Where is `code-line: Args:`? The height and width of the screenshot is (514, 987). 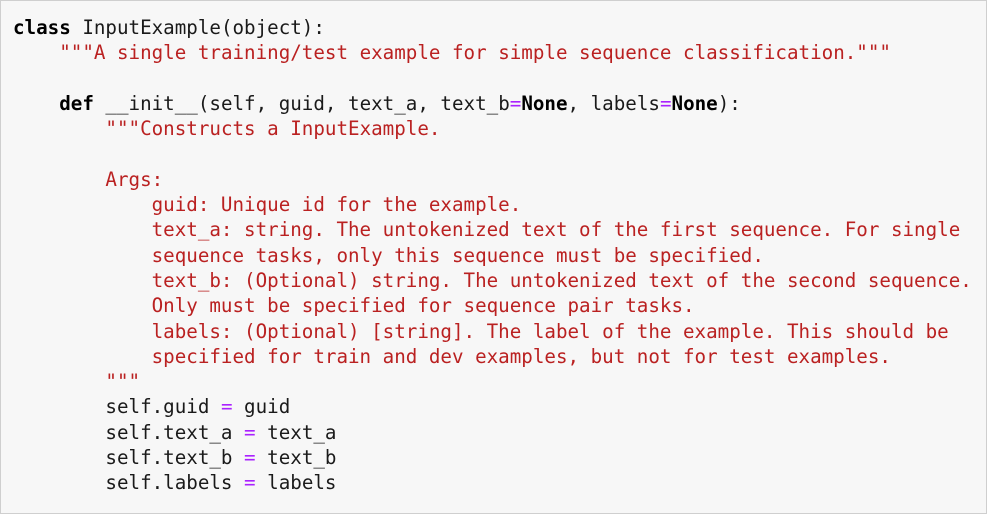 code-line: Args: is located at coordinates (492, 179).